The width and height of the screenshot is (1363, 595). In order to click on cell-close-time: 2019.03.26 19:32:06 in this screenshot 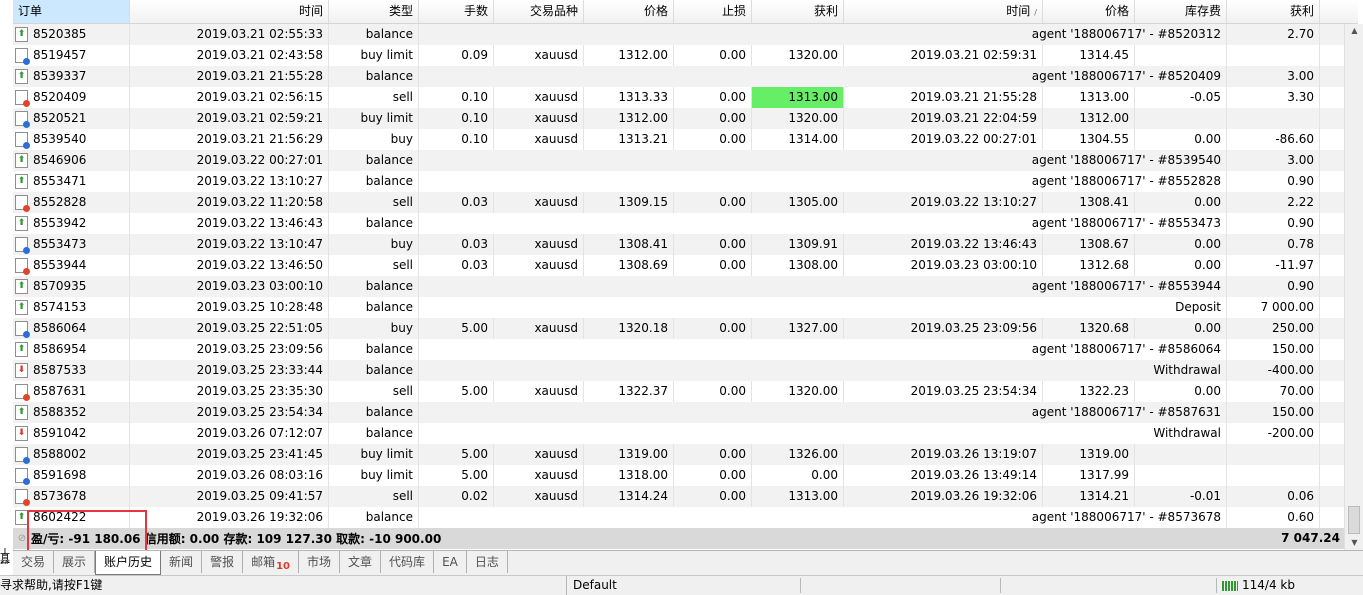, I will do `click(943, 496)`.